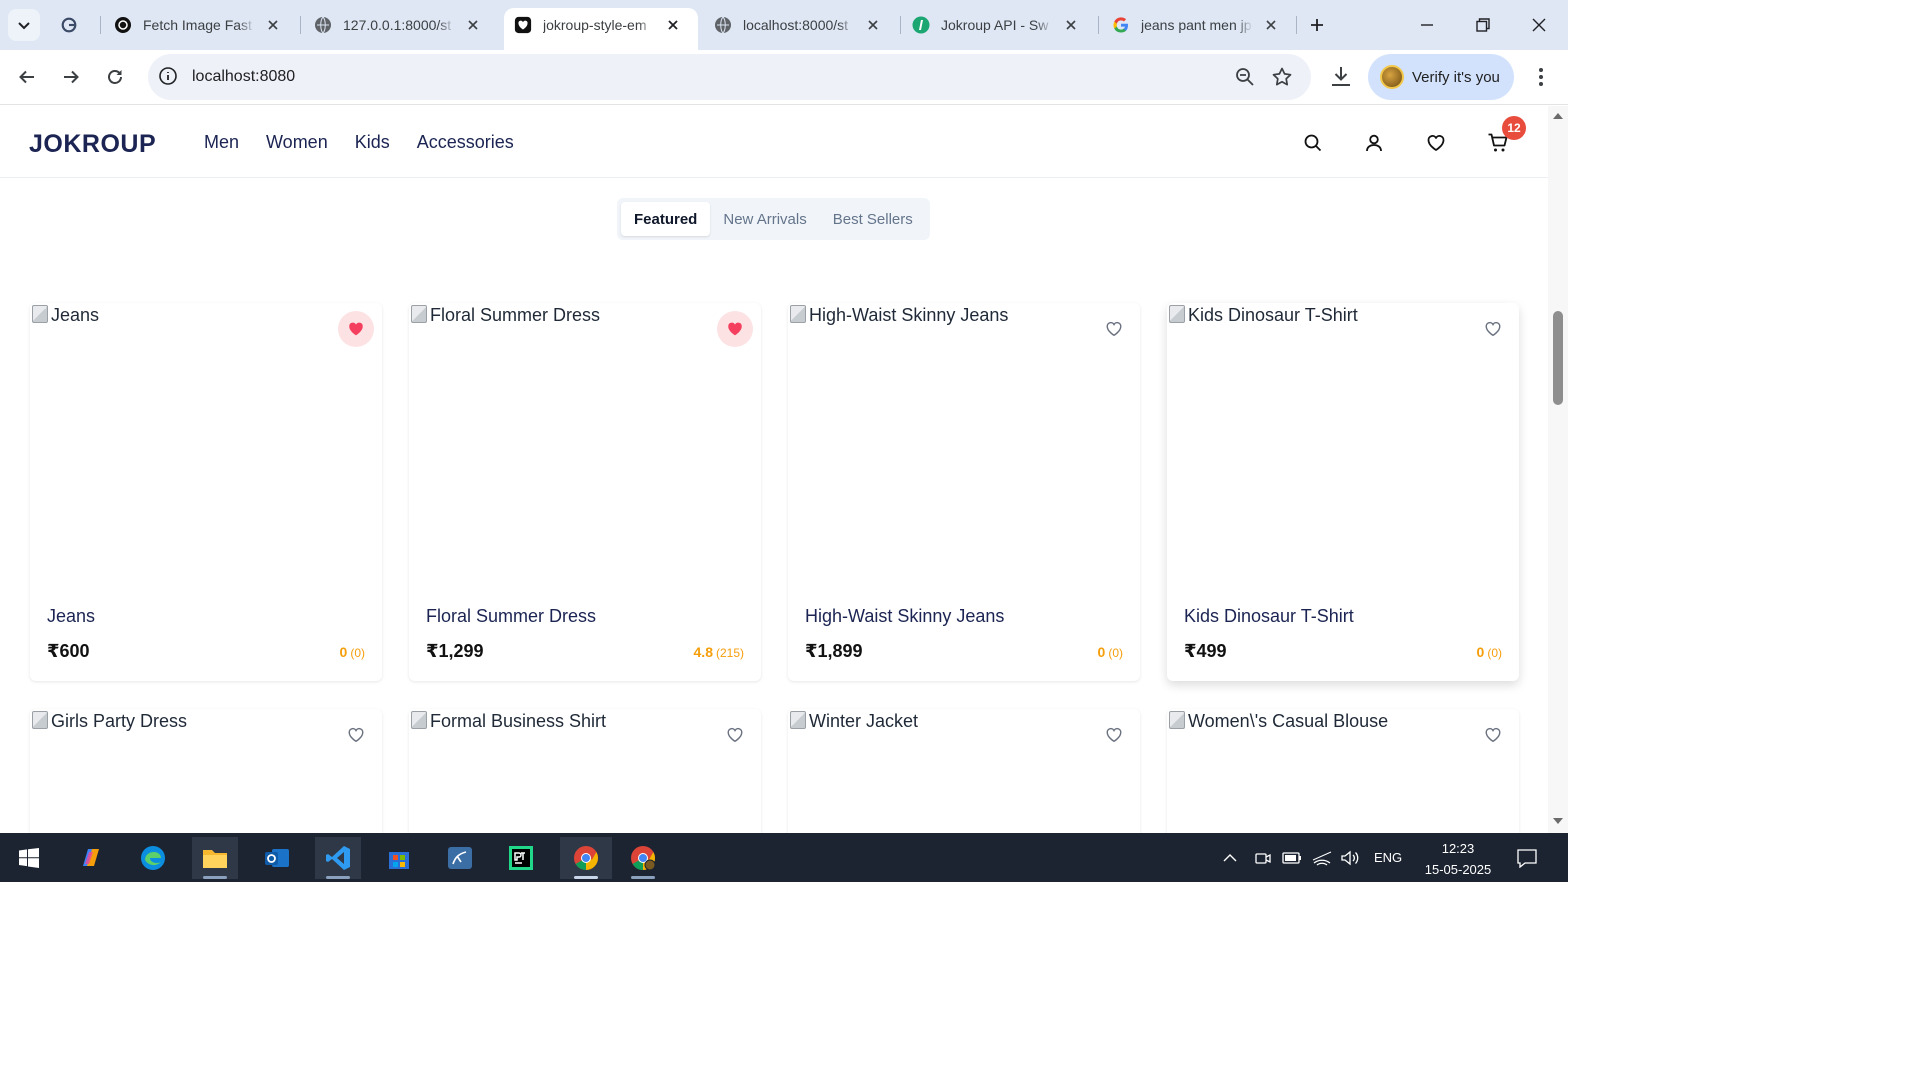 This screenshot has width=1920, height=1080. I want to click on product-image: Floral Summer Dress, so click(504, 315).